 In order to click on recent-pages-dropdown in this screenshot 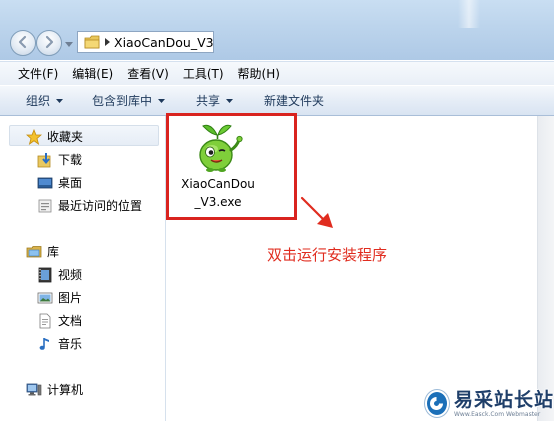, I will do `click(69, 43)`.